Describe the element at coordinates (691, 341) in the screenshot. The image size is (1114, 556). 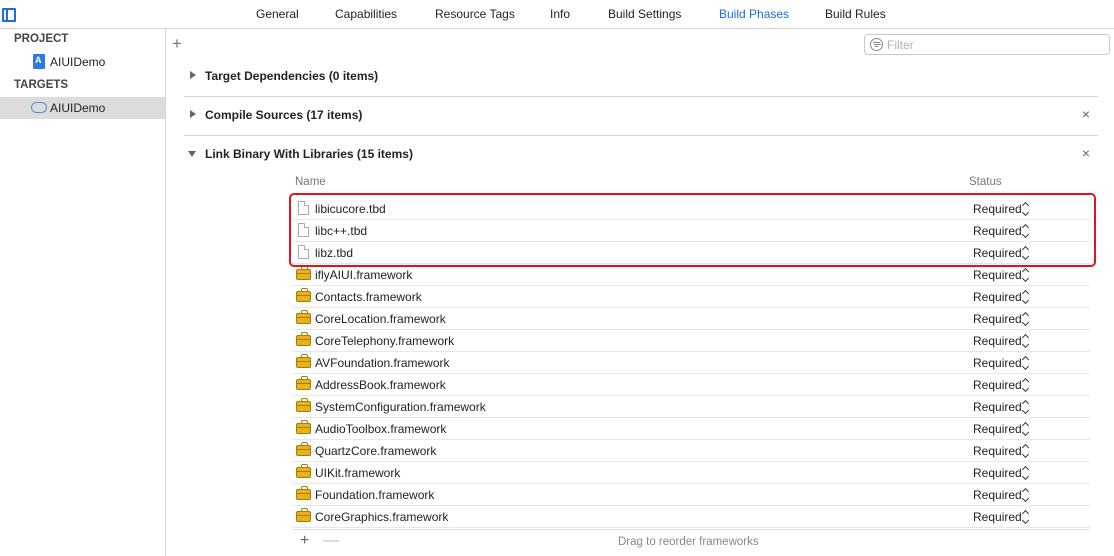
I see `table-row: CoreTelephony.framework Required` at that location.